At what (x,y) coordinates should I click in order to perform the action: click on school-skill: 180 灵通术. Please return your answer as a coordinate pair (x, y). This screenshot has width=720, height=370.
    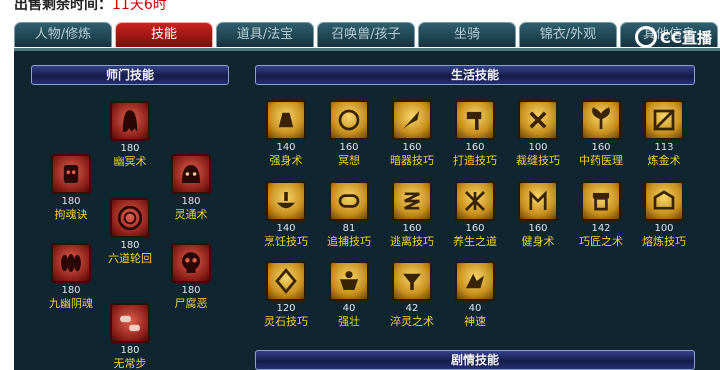
    Looking at the image, I should click on (191, 188).